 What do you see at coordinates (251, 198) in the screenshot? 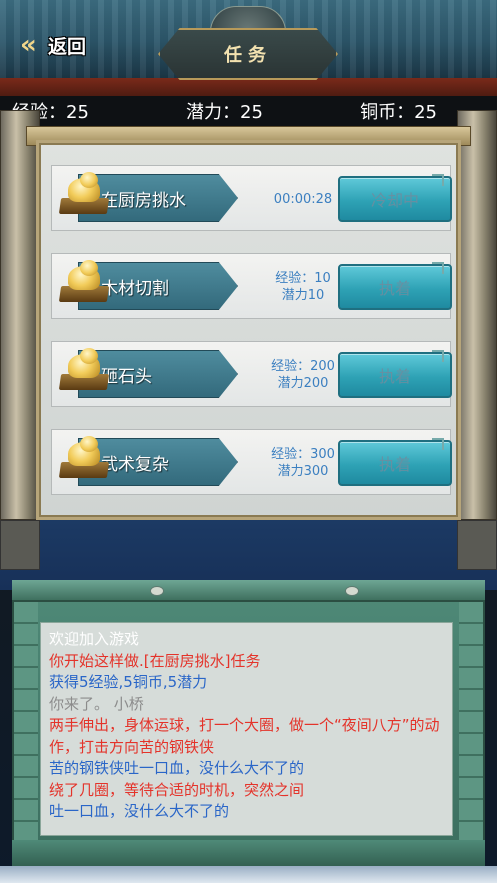
I see `task-row: 在厨房挑水 00:00:28 冷却中` at bounding box center [251, 198].